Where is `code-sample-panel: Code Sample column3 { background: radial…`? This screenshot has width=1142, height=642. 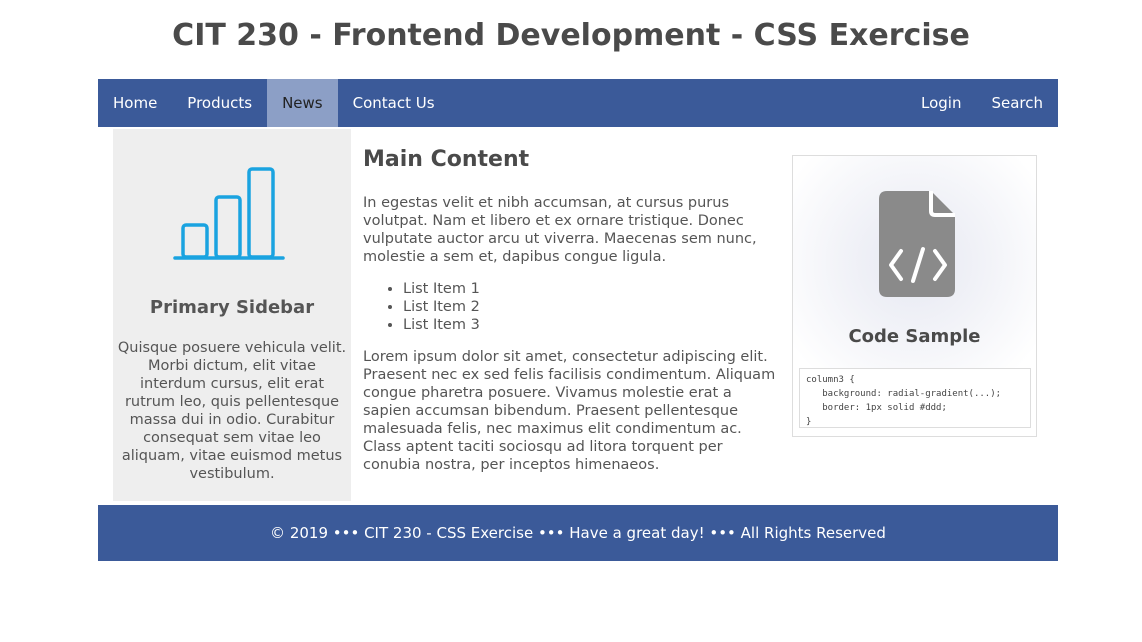
code-sample-panel: Code Sample column3 { background: radial… is located at coordinates (914, 296).